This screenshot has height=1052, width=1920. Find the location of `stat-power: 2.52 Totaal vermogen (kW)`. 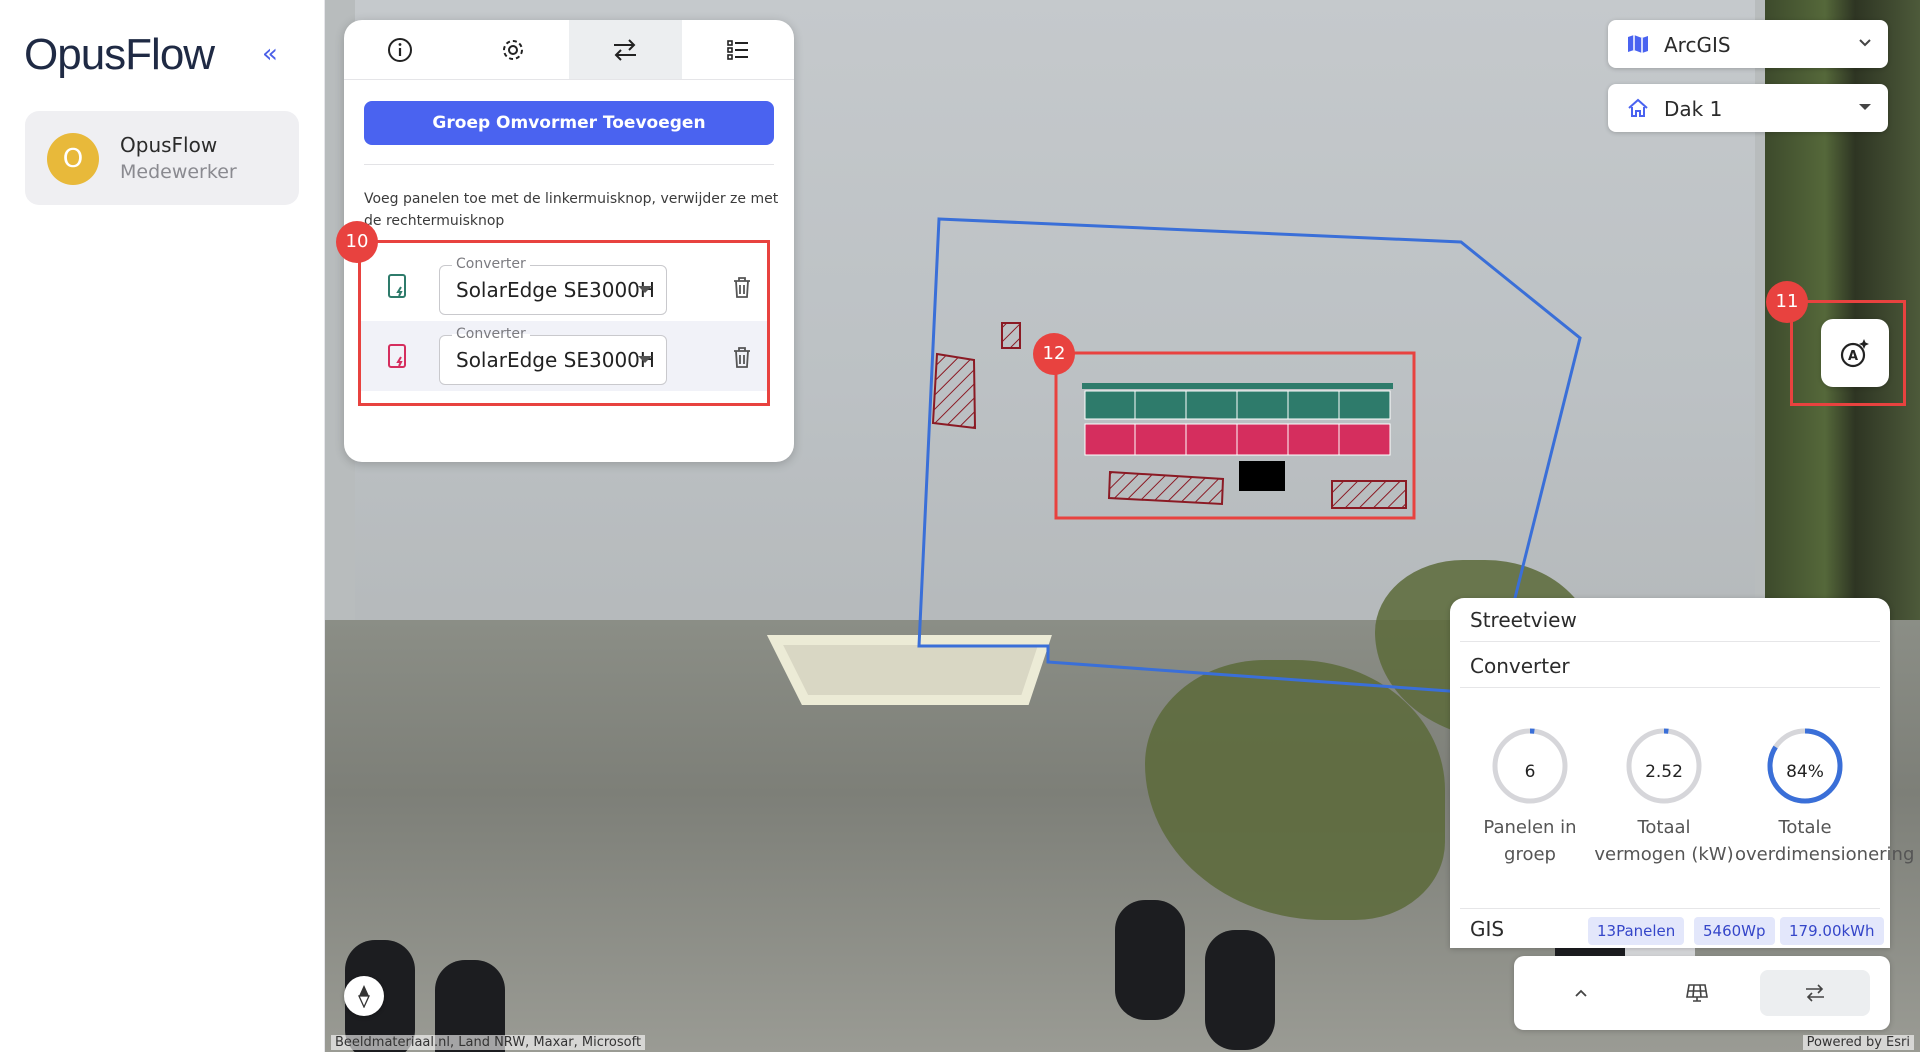

stat-power: 2.52 Totaal vermogen (kW) is located at coordinates (1664, 797).